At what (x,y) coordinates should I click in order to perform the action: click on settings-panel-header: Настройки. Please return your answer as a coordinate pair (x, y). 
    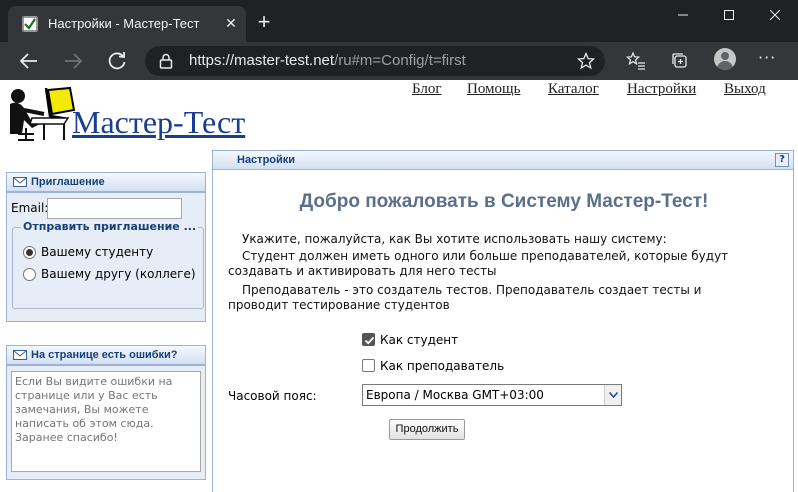
    Looking at the image, I should click on (503, 160).